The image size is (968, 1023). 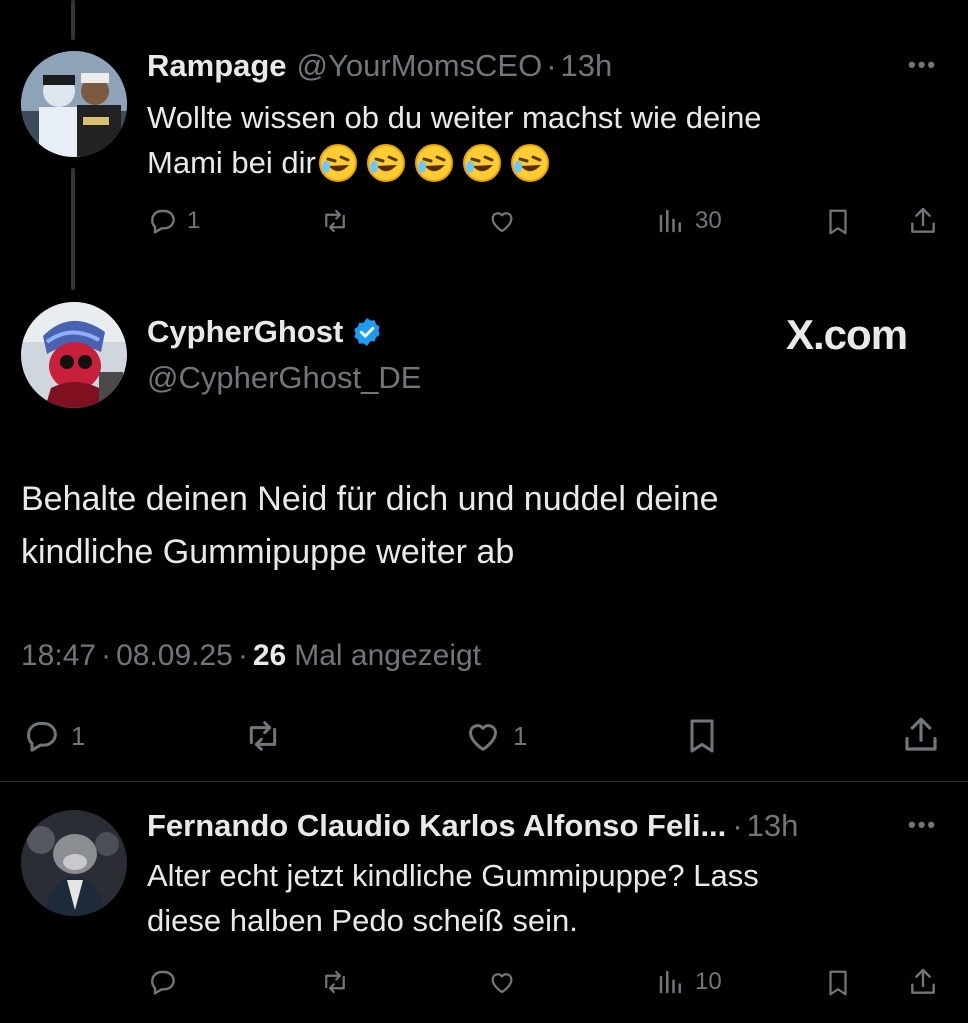 I want to click on main-sep-2: ·, so click(x=242, y=655).